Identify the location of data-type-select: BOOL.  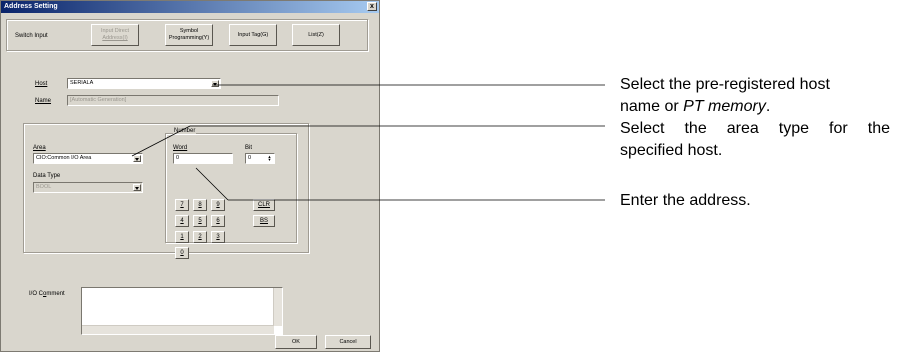
(88, 187).